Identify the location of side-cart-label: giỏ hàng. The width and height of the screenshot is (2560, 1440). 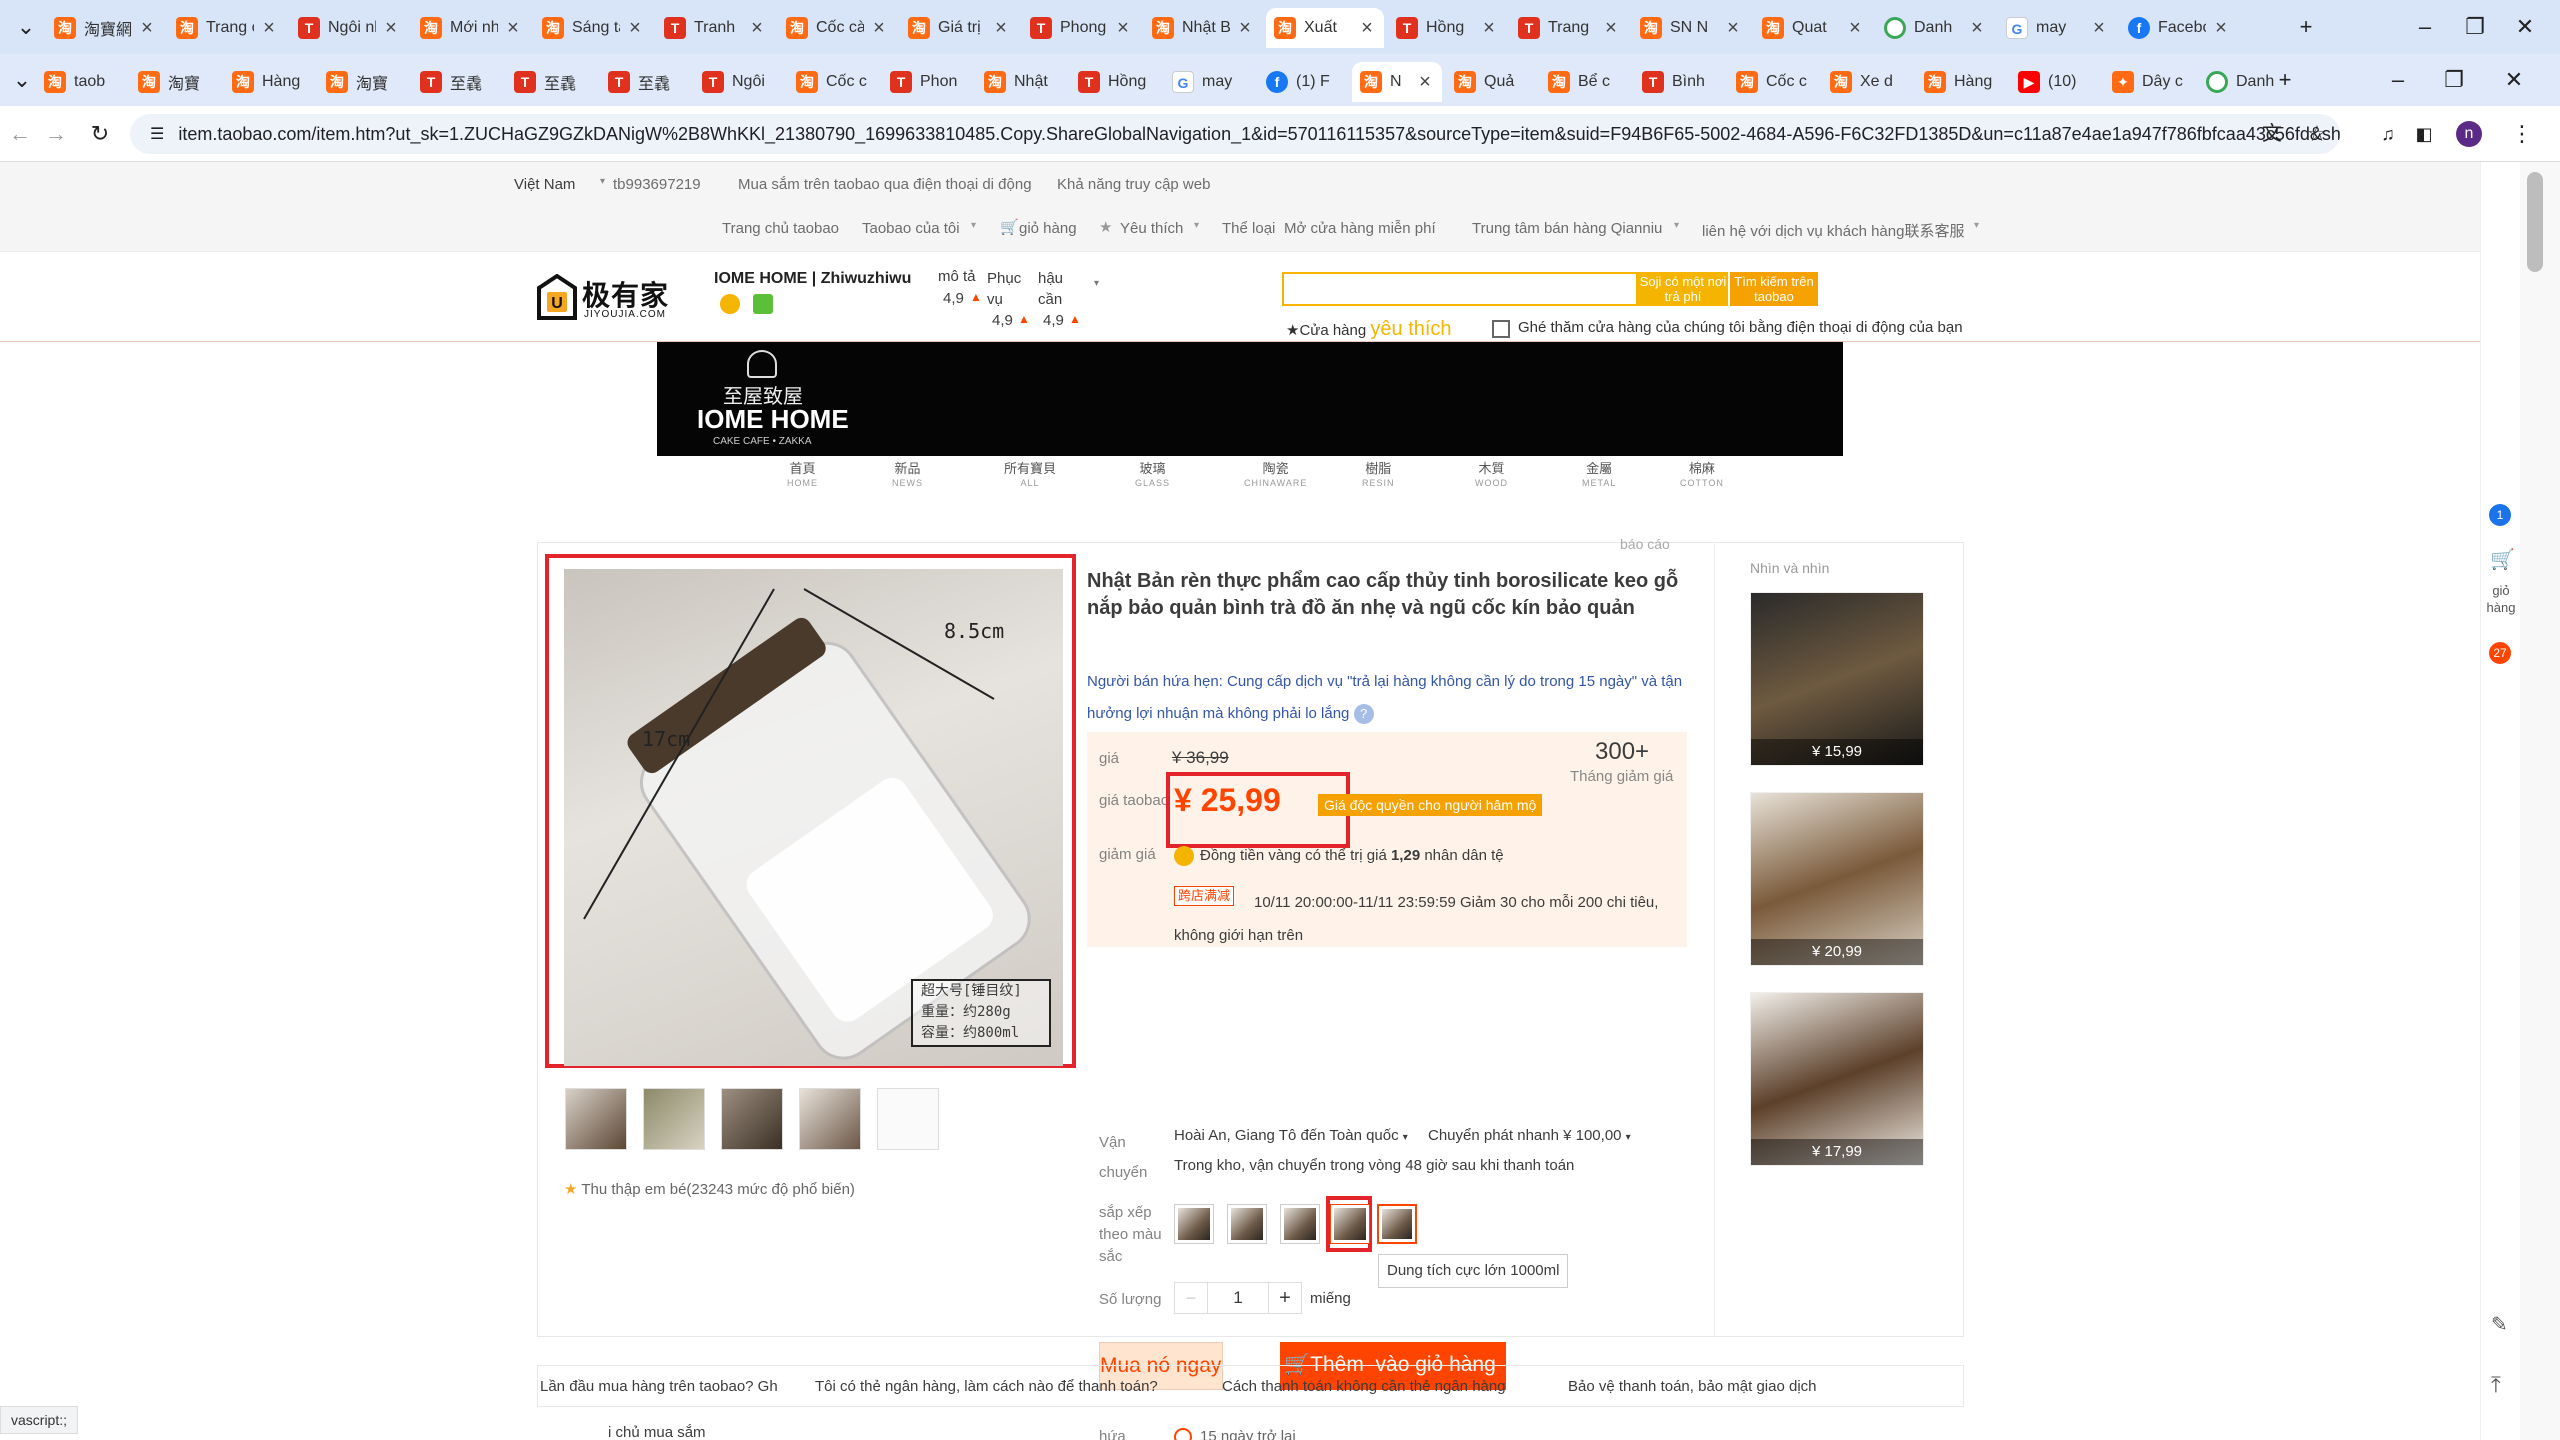
(2501, 599).